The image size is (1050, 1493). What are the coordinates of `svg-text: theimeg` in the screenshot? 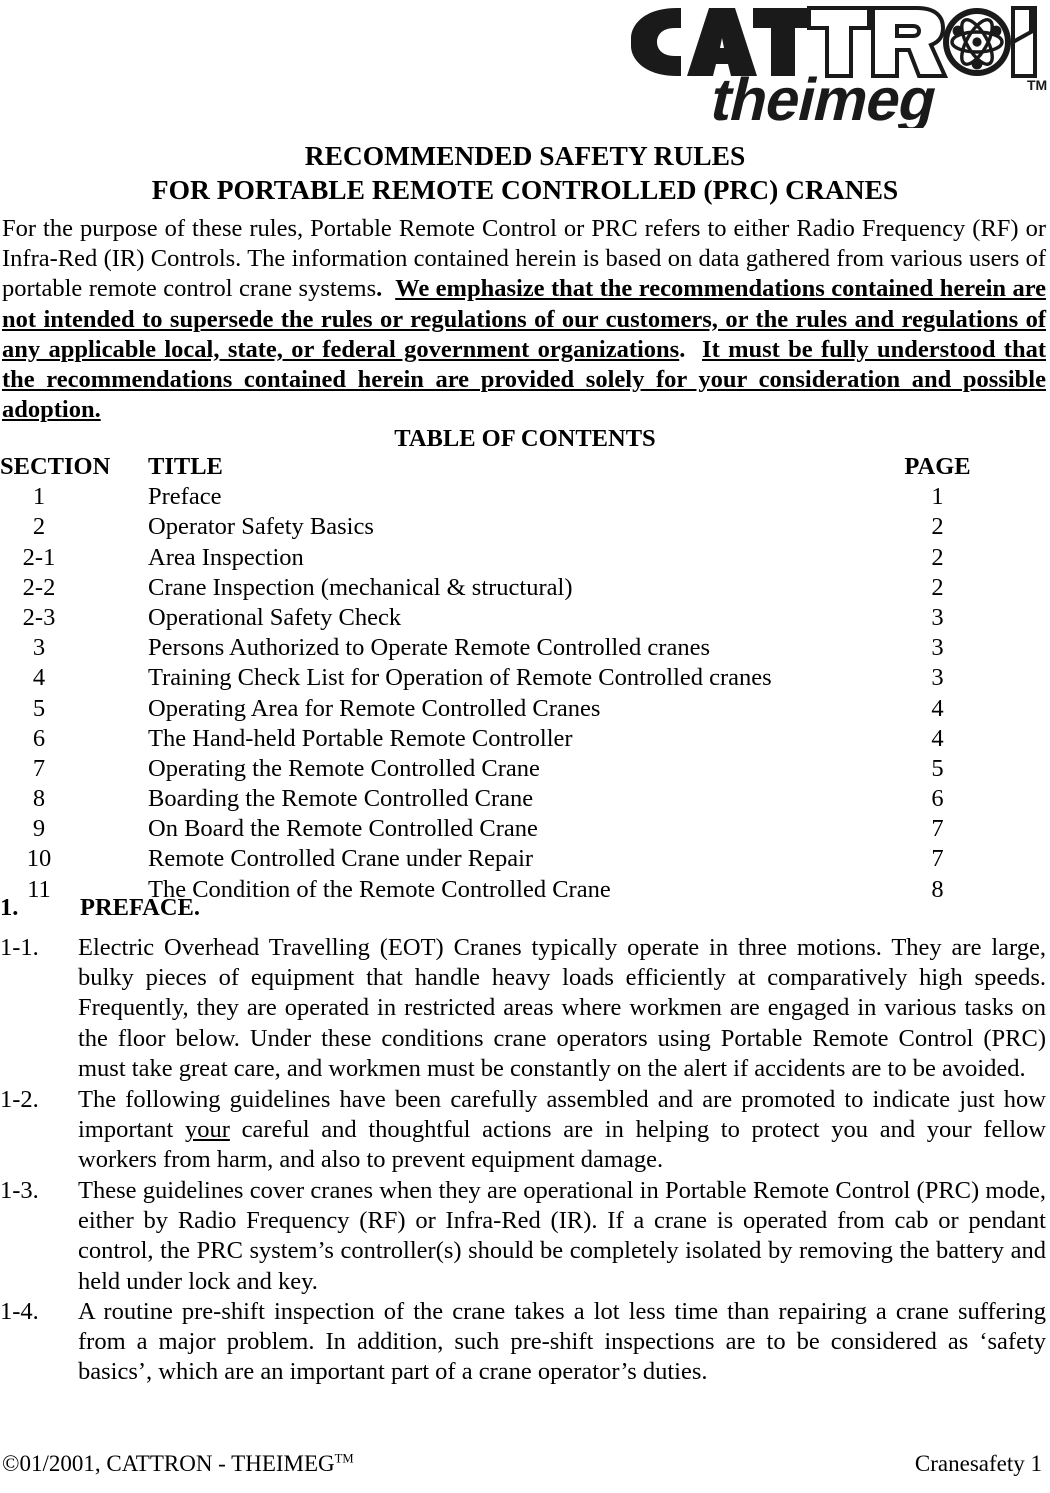 It's located at (824, 97).